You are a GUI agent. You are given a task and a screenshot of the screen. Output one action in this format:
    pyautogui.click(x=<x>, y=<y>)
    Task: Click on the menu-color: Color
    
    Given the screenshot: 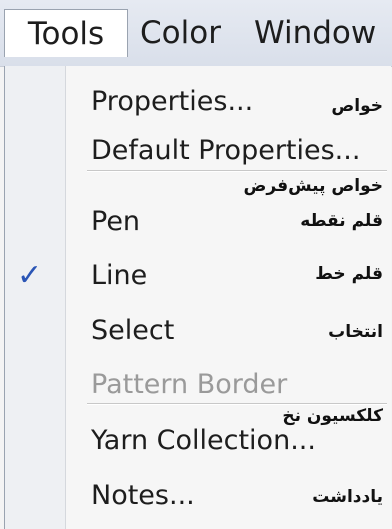 What is the action you would take?
    pyautogui.click(x=180, y=33)
    